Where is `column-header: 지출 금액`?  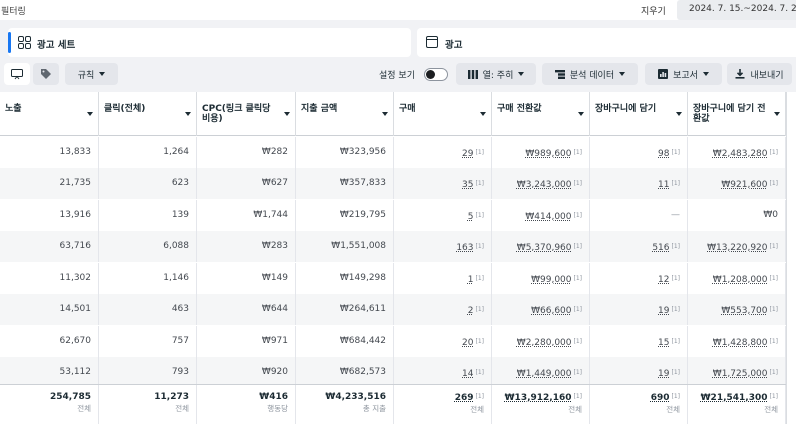 column-header: 지출 금액 is located at coordinates (345, 114).